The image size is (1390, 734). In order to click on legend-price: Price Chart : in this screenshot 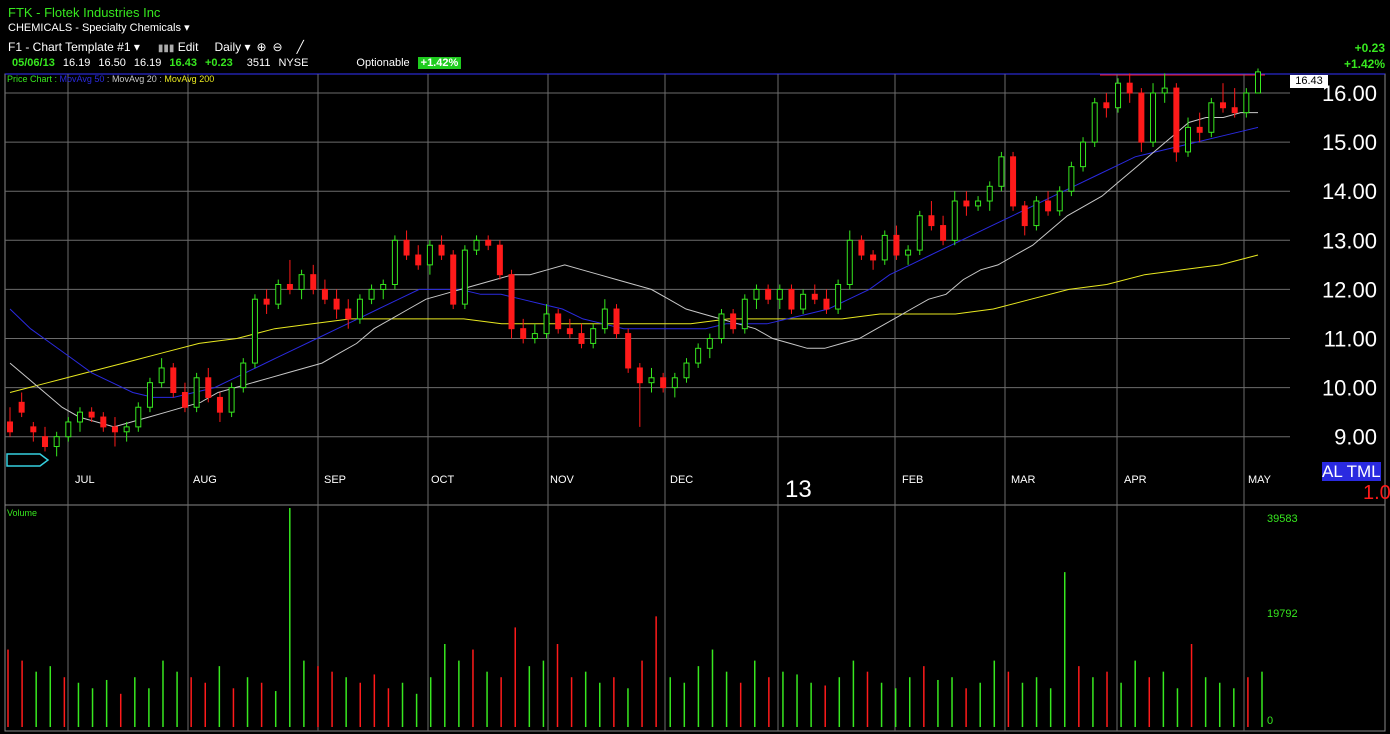, I will do `click(32, 79)`.